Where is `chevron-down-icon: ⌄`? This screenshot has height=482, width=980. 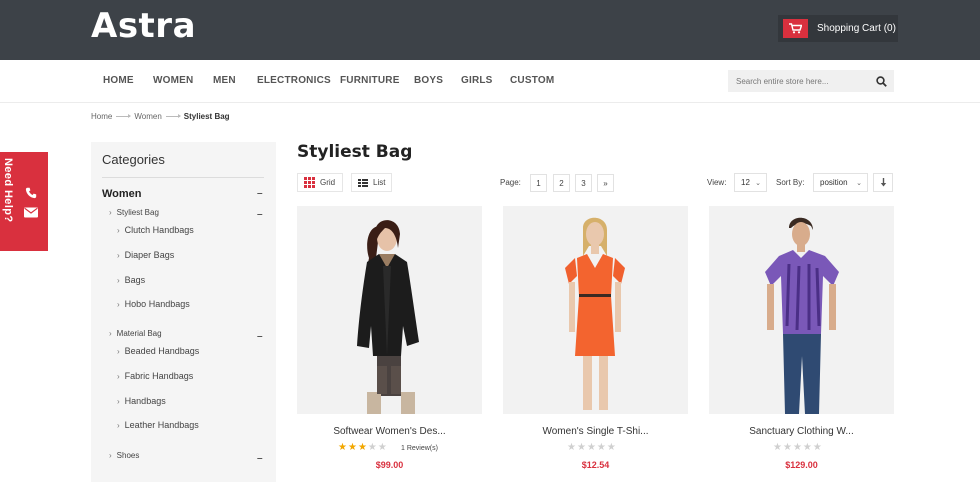
chevron-down-icon: ⌄ is located at coordinates (859, 183).